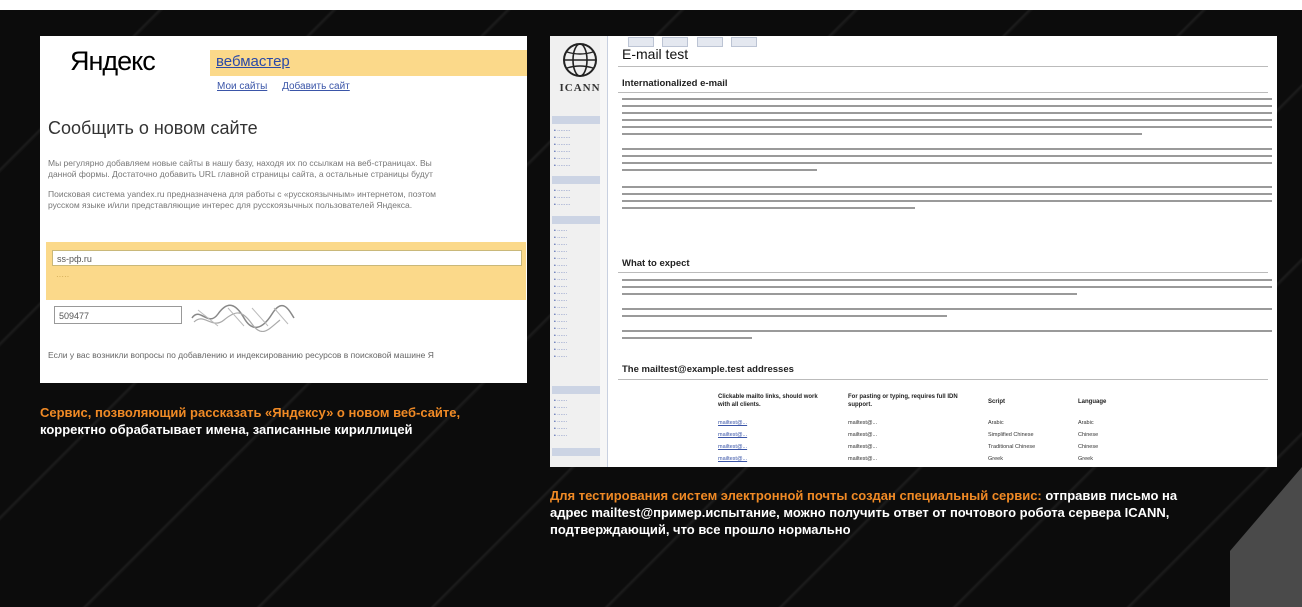 Image resolution: width=1302 pixels, height=607 pixels. I want to click on page-title: E-mail test, so click(655, 54).